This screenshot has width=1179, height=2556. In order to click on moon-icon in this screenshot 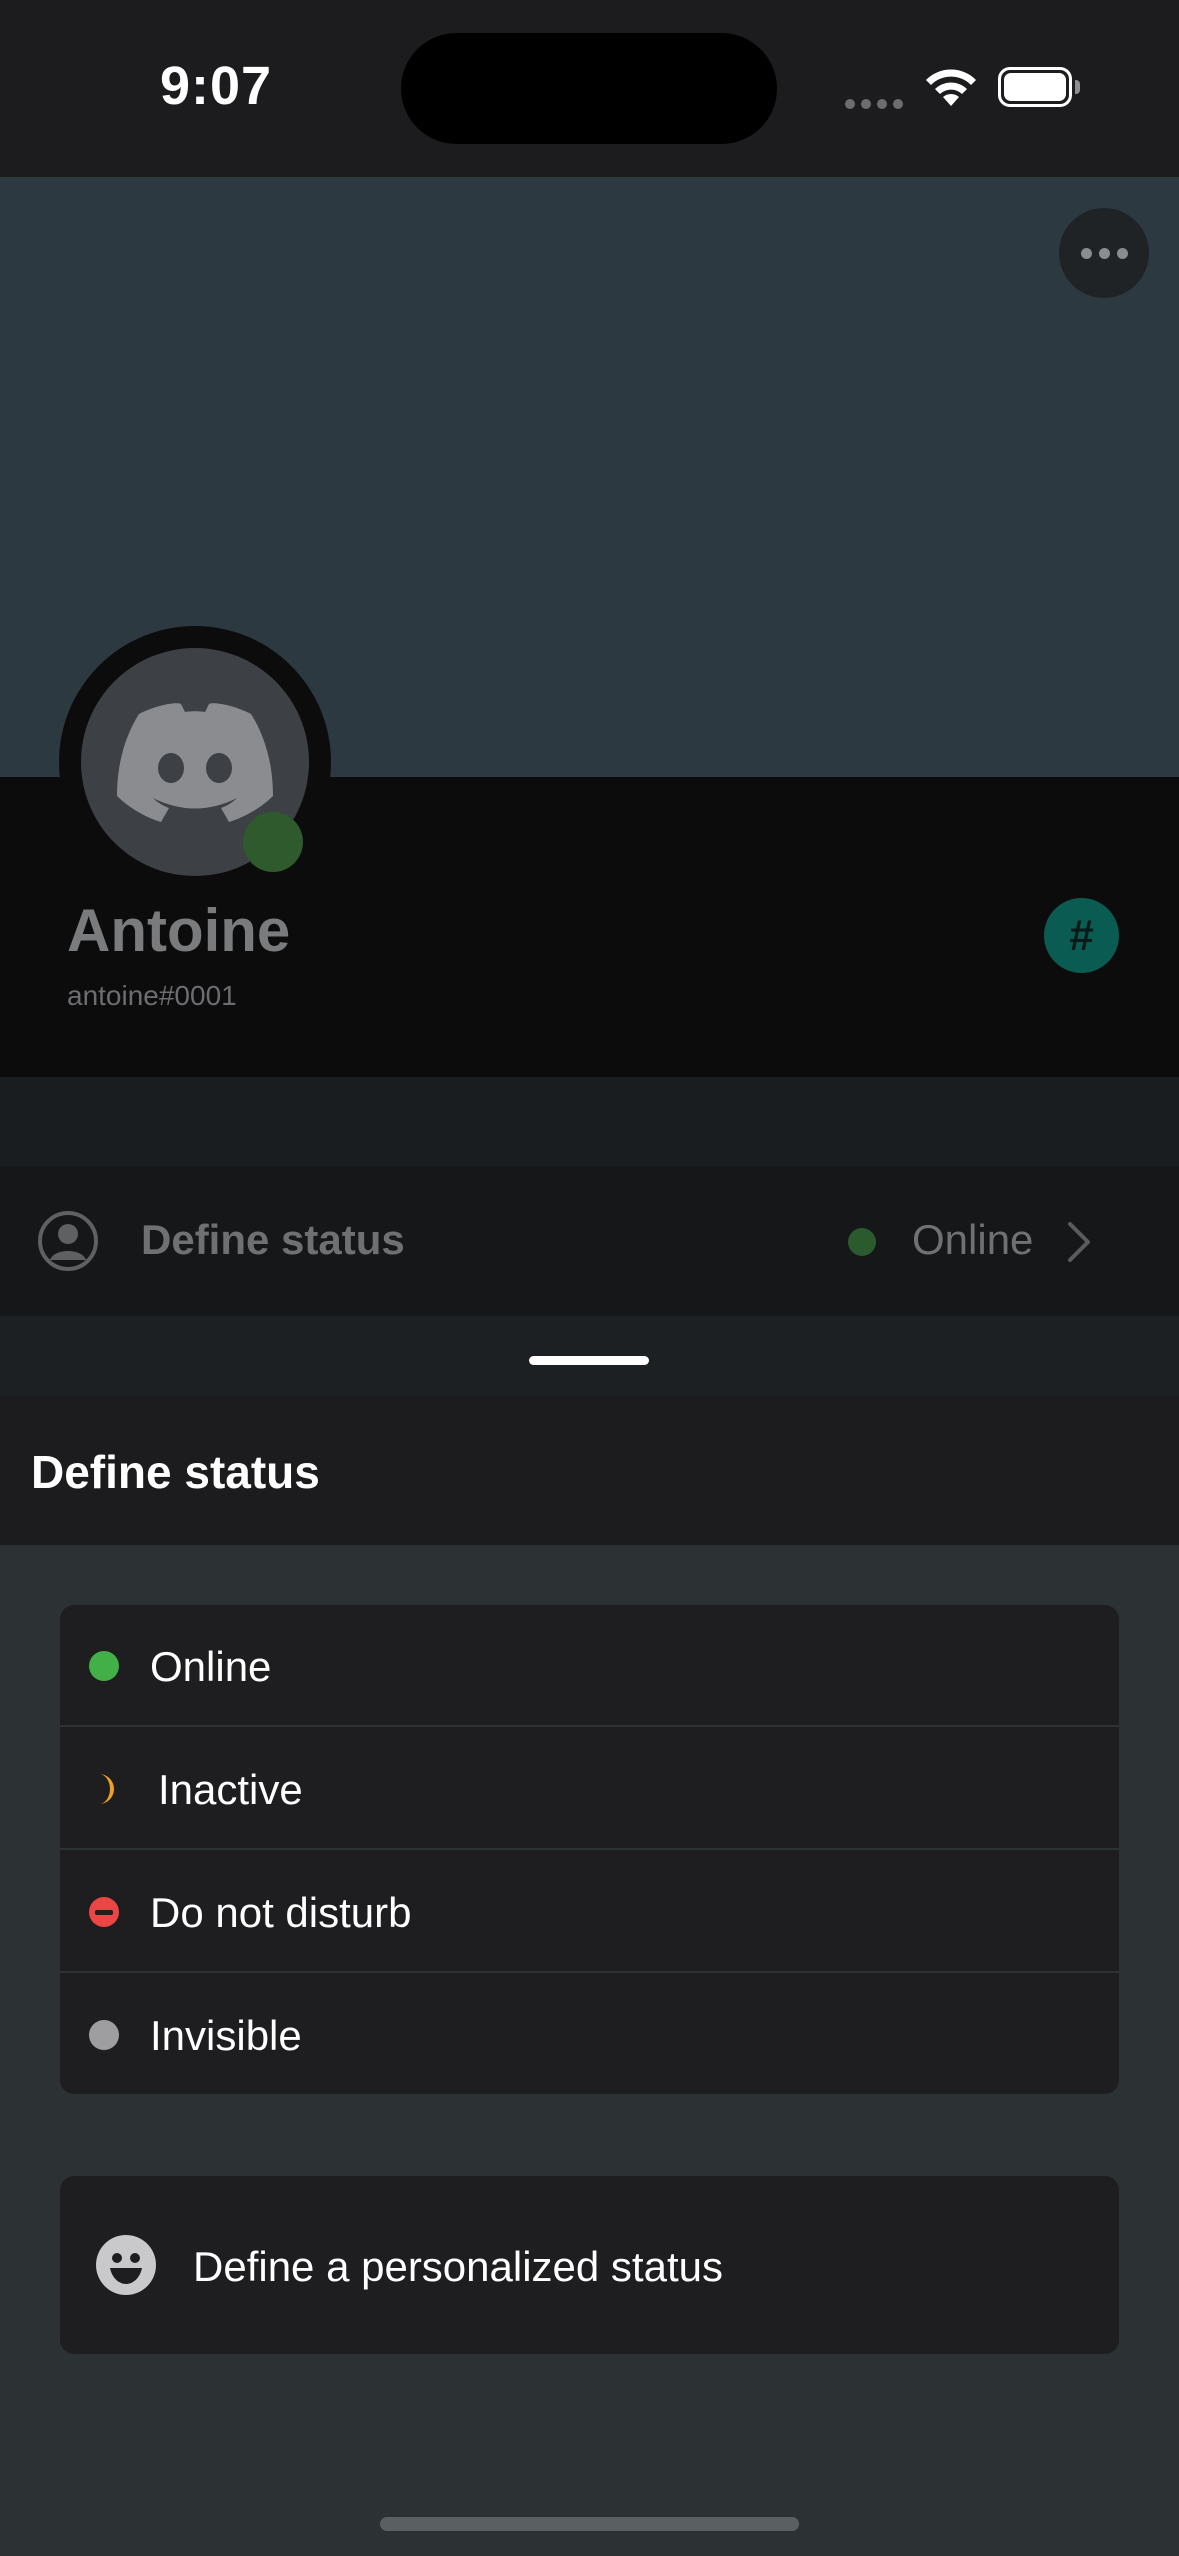, I will do `click(106, 1789)`.